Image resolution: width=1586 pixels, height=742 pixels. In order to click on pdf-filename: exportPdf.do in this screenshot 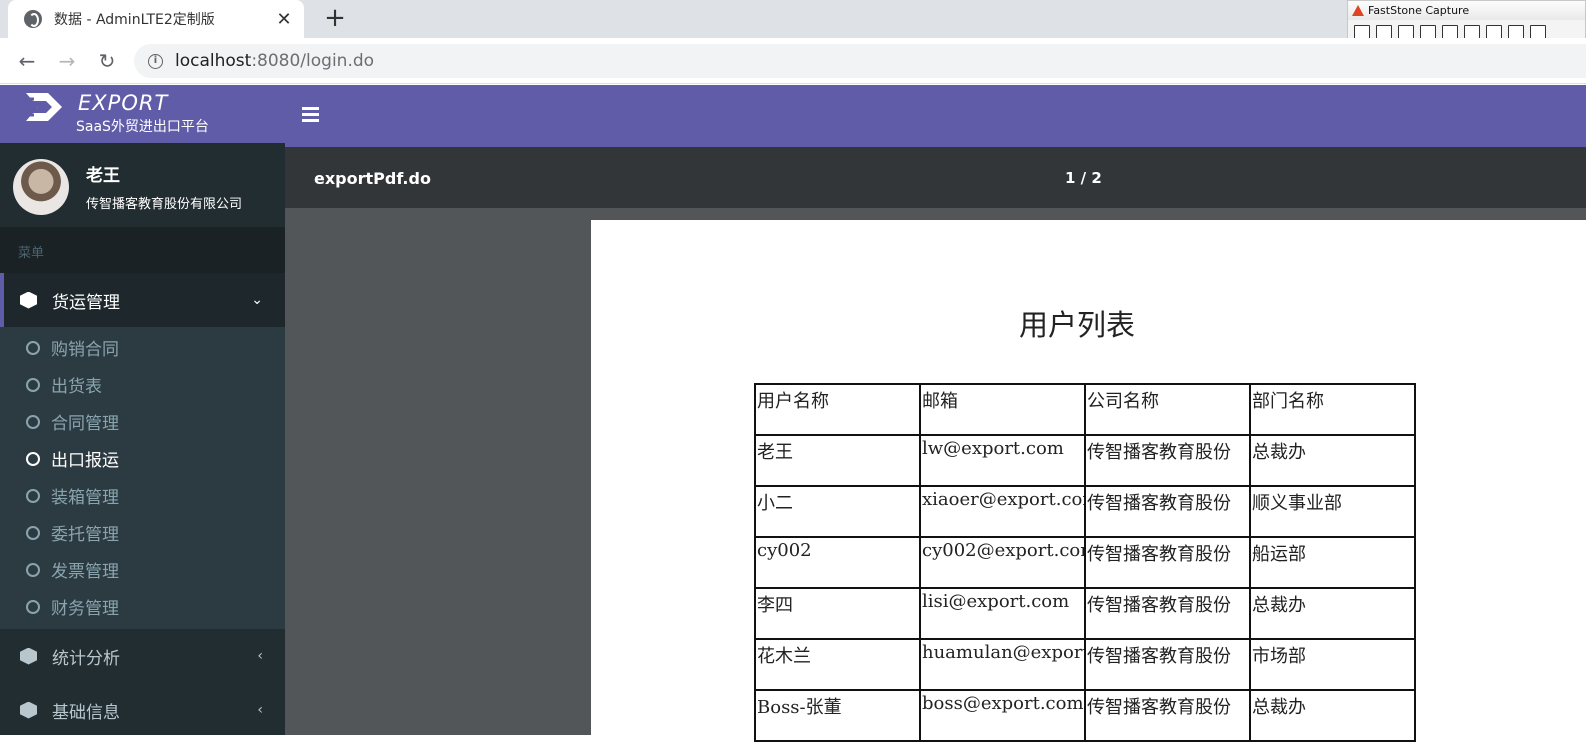, I will do `click(372, 178)`.